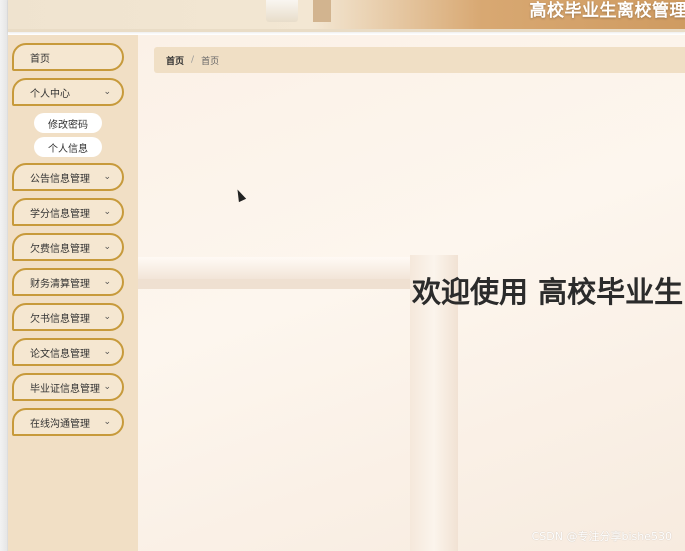  What do you see at coordinates (283, 284) in the screenshot?
I see `background-decoration` at bounding box center [283, 284].